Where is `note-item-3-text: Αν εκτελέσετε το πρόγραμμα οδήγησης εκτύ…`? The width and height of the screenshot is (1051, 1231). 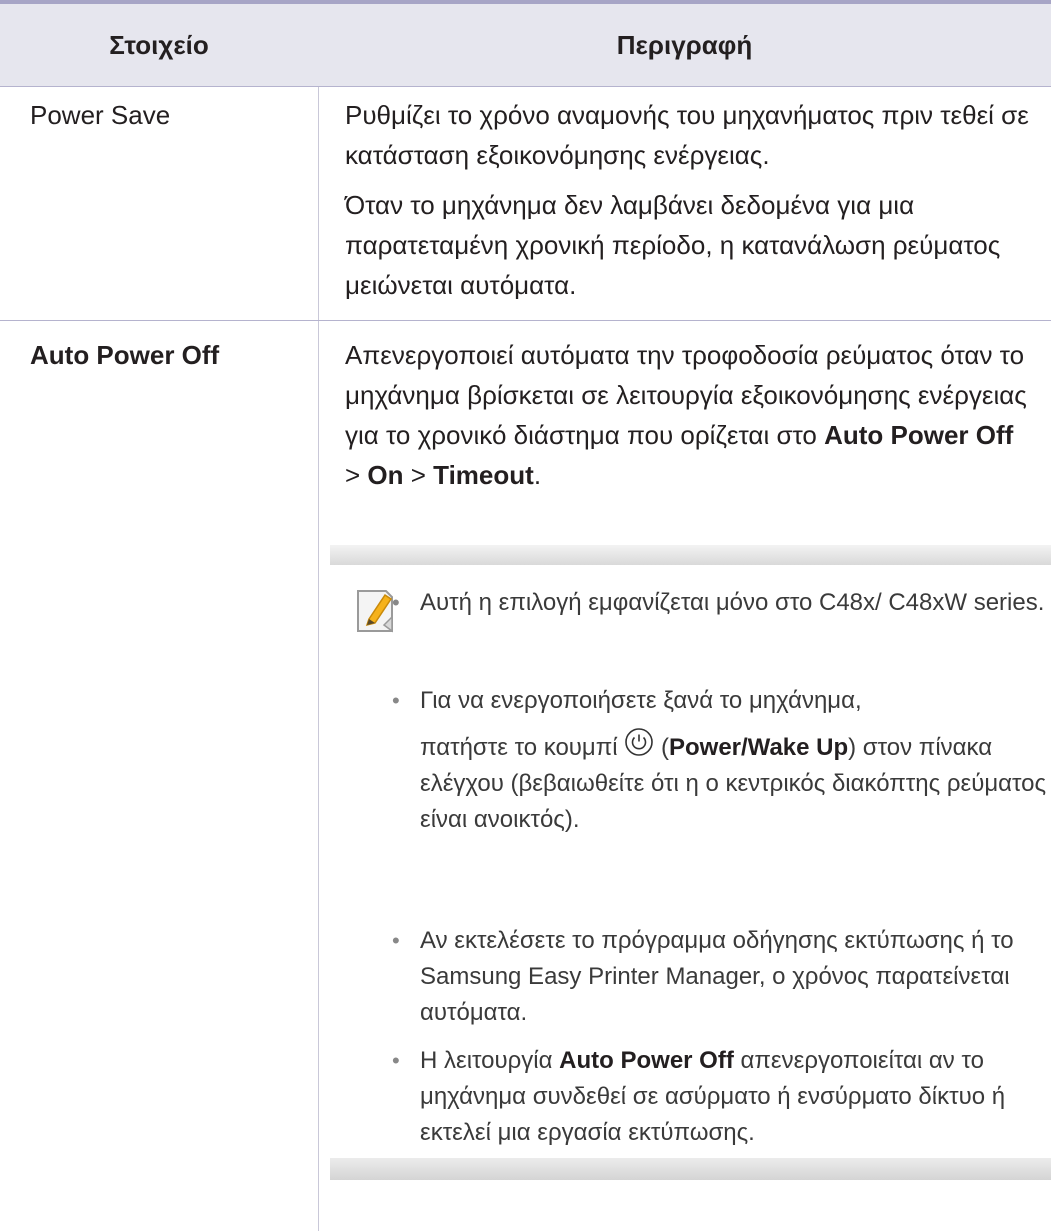
note-item-3-text: Αν εκτελέσετε το πρόγραμμα οδήγησης εκτύ… is located at coordinates (717, 976).